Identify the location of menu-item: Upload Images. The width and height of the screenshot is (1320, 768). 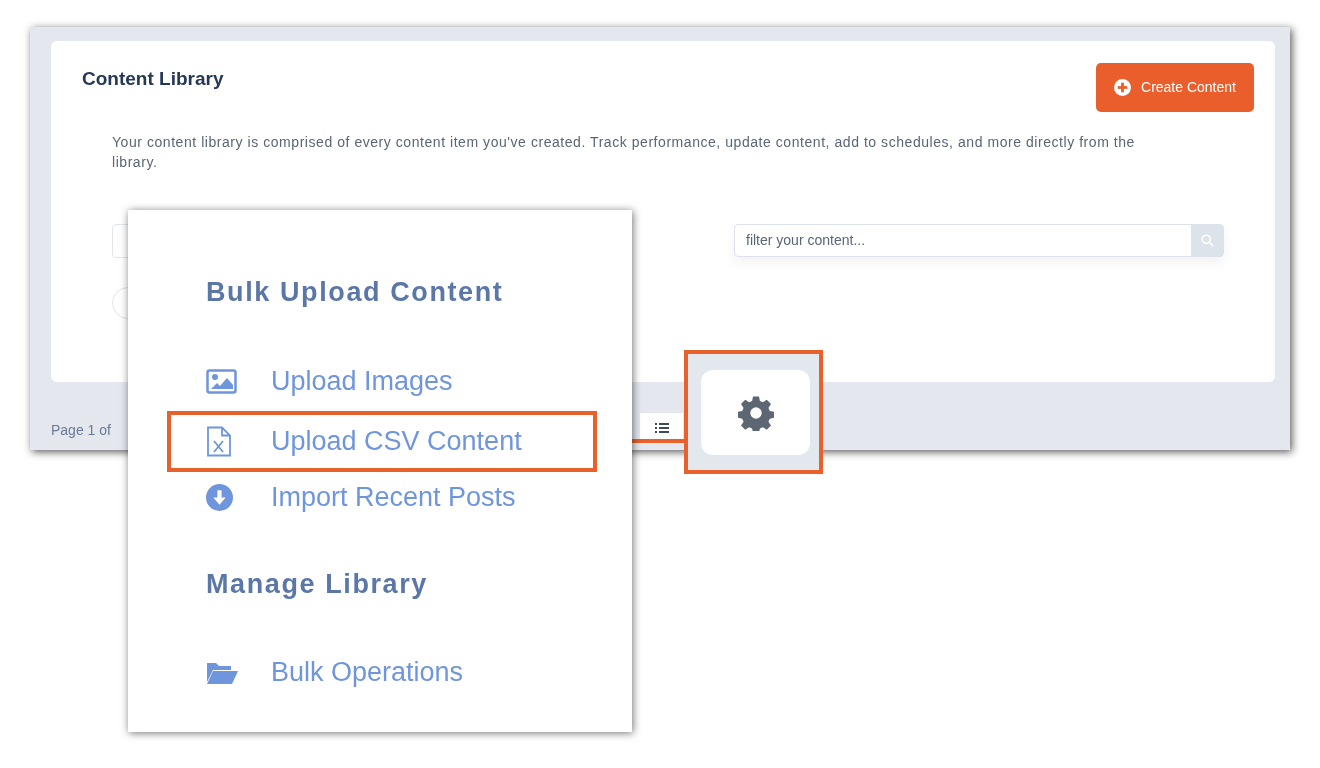
(406, 381).